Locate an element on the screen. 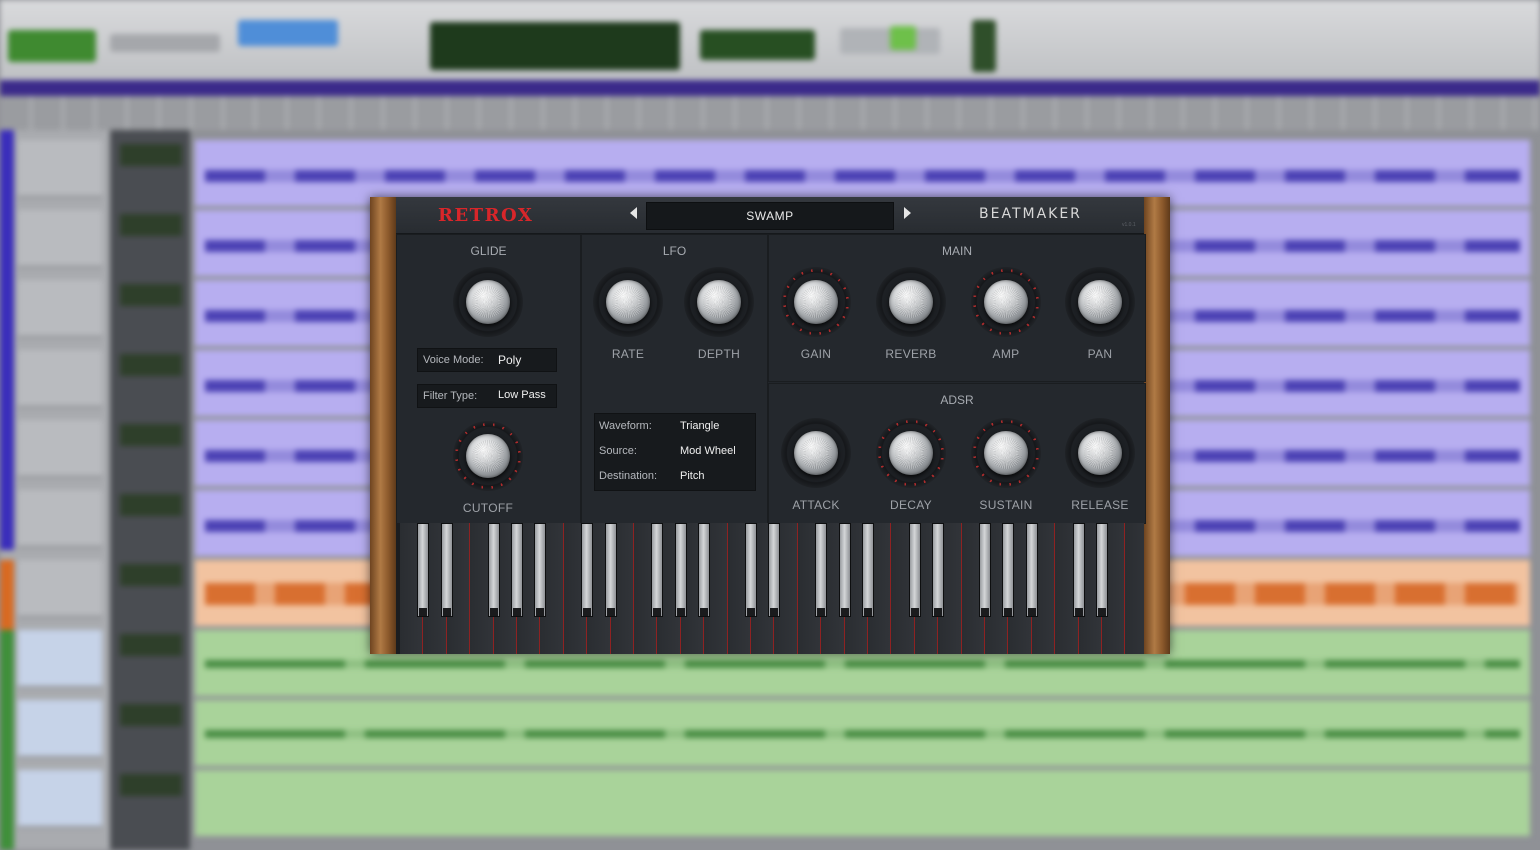 This screenshot has height=850, width=1540. previous-preset-arrow-icon is located at coordinates (633, 213).